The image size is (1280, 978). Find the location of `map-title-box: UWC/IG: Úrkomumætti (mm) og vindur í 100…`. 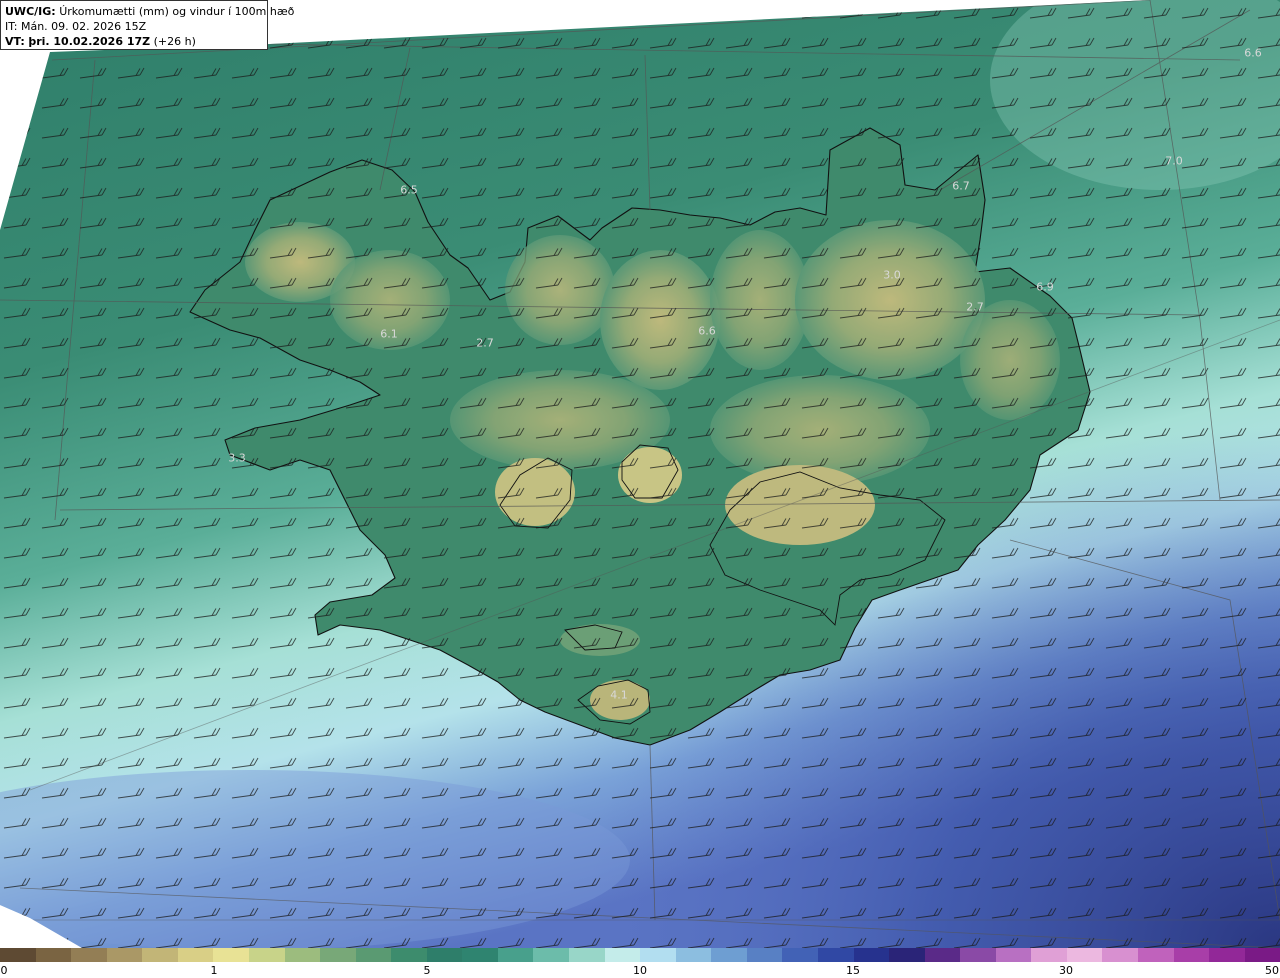

map-title-box: UWC/IG: Úrkomumætti (mm) og vindur í 100… is located at coordinates (147, 25).